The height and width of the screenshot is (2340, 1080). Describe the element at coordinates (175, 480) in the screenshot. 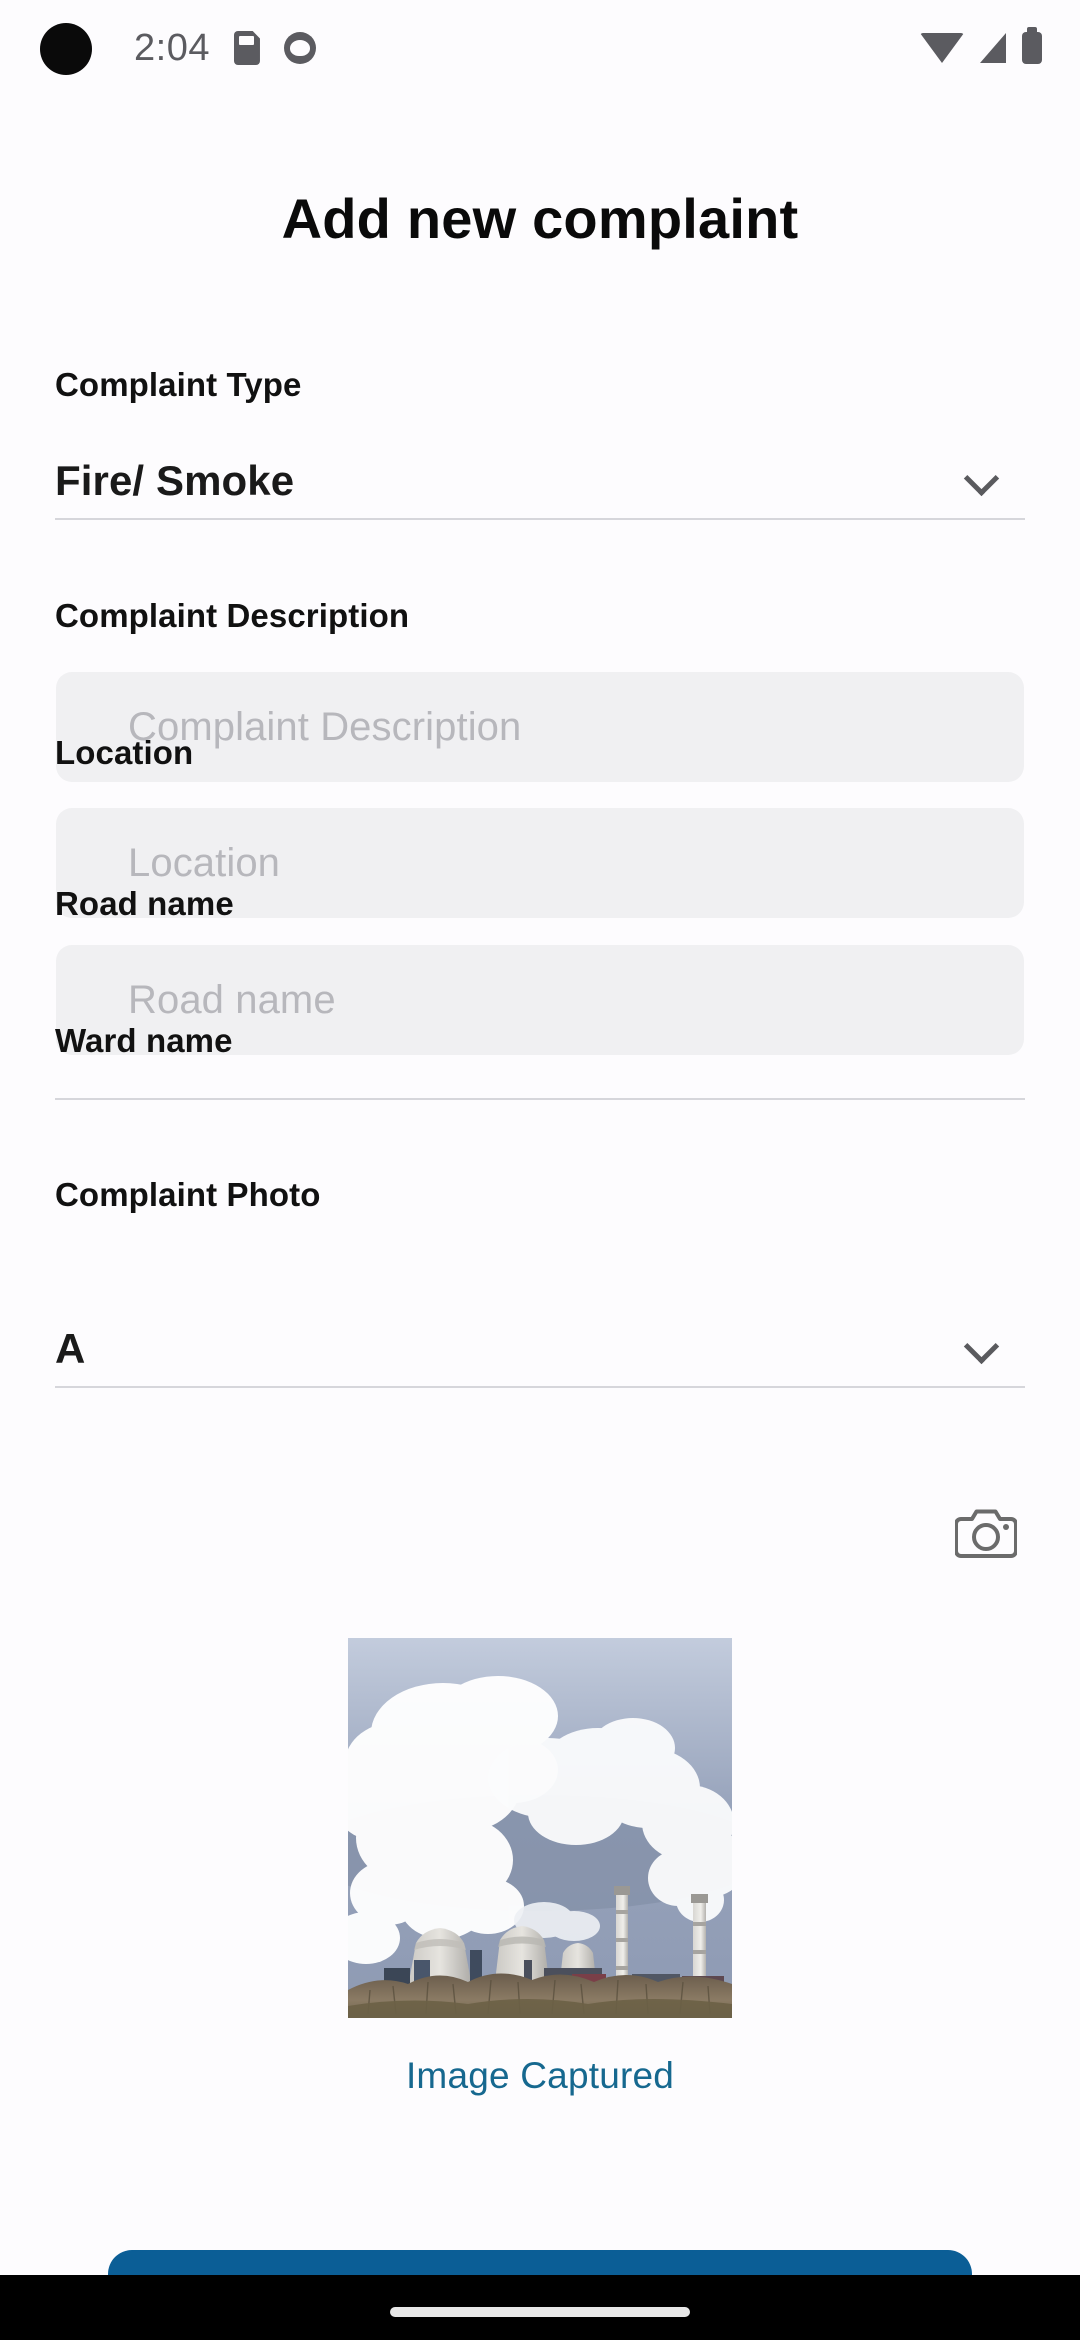

I see `complaint-type-value: Fire/ Smoke` at that location.